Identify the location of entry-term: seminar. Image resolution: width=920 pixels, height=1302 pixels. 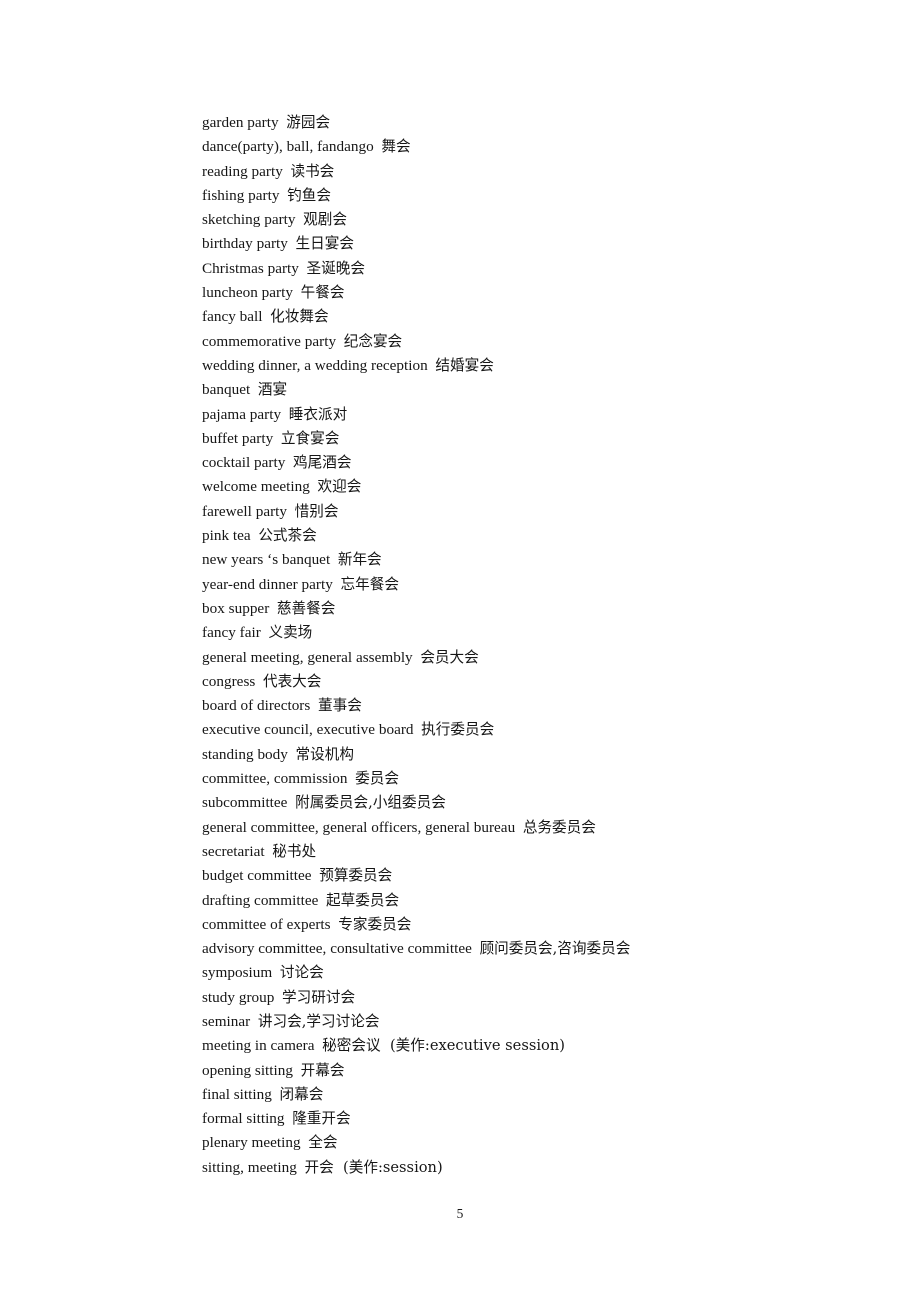
(226, 1021).